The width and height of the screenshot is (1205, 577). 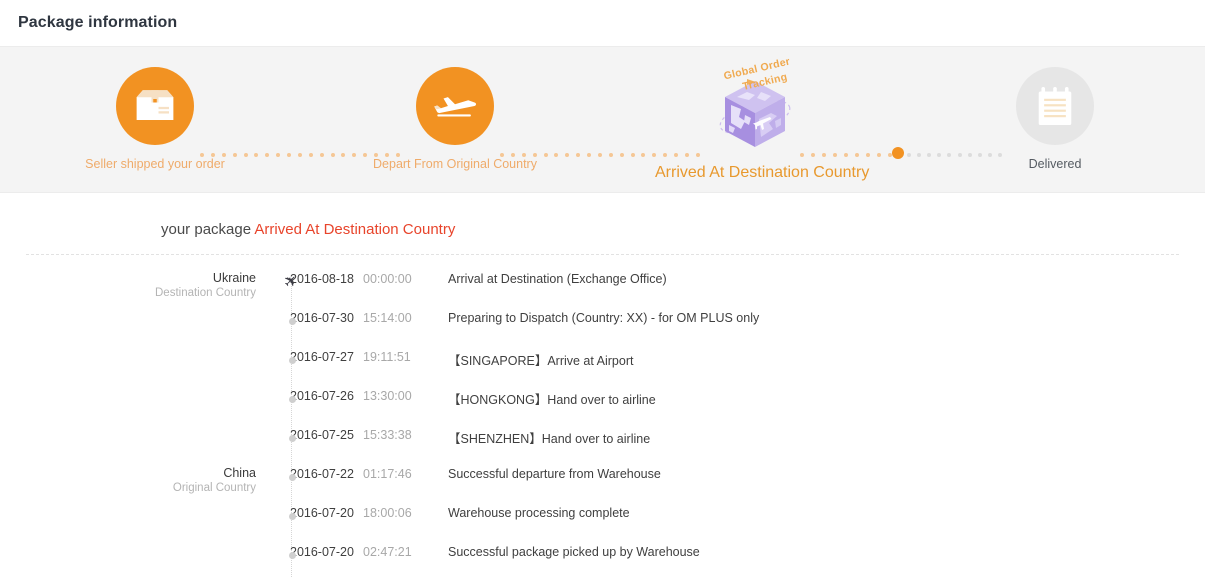 What do you see at coordinates (1055, 164) in the screenshot?
I see `step-4-label: Delivered` at bounding box center [1055, 164].